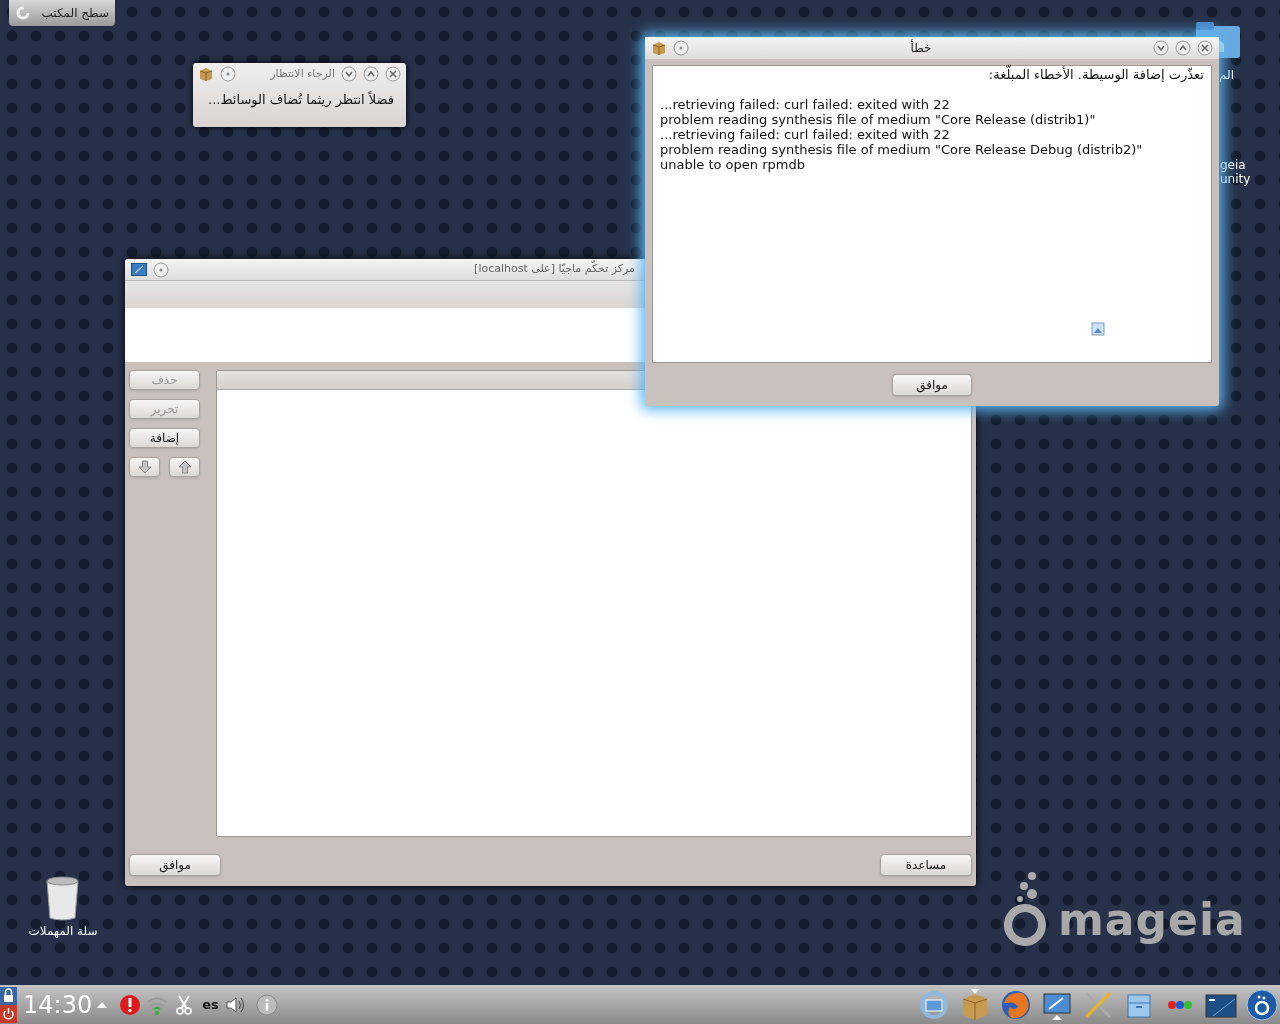 The image size is (1280, 1024). What do you see at coordinates (210, 1004) in the screenshot?
I see `keyboard-layout: es` at bounding box center [210, 1004].